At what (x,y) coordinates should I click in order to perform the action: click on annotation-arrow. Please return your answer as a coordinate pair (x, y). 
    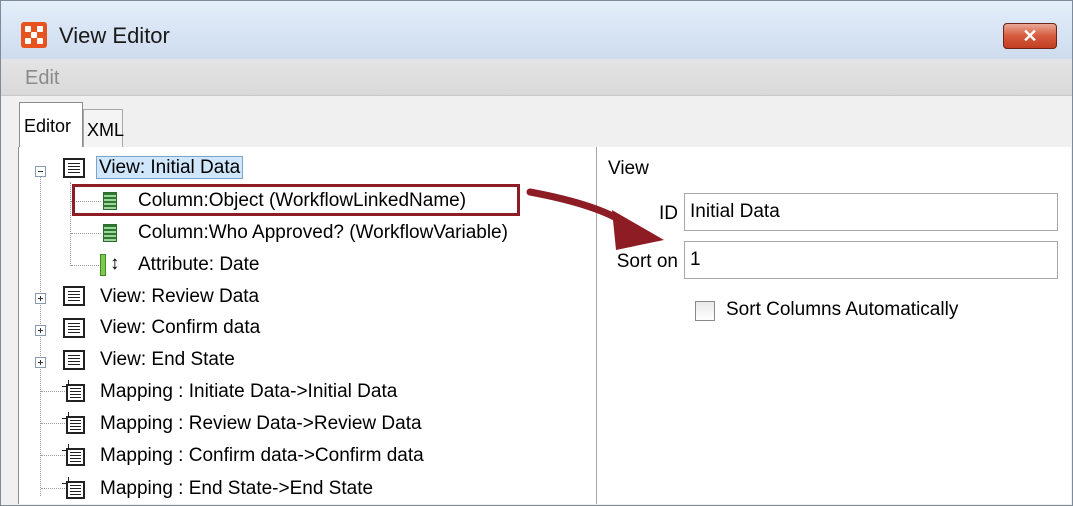
    Looking at the image, I should click on (595, 219).